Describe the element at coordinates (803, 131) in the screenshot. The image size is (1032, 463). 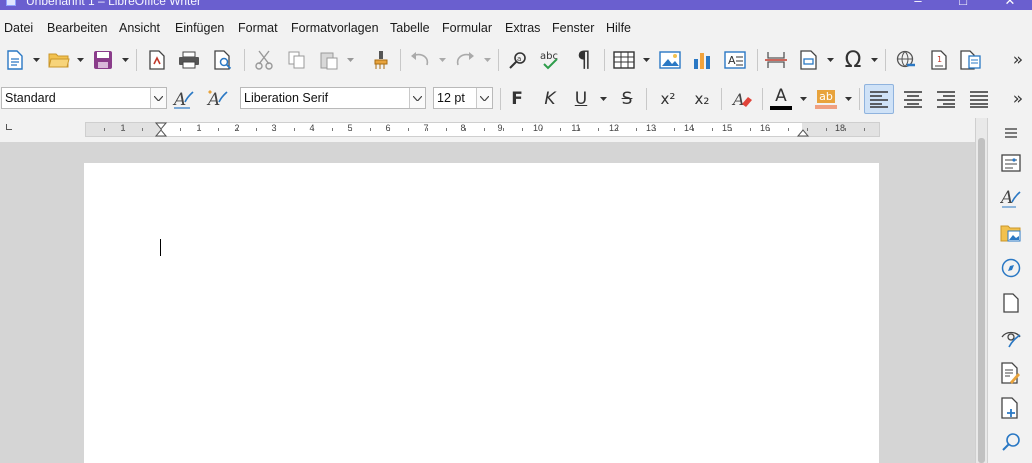
I see `right-indent-marker` at that location.